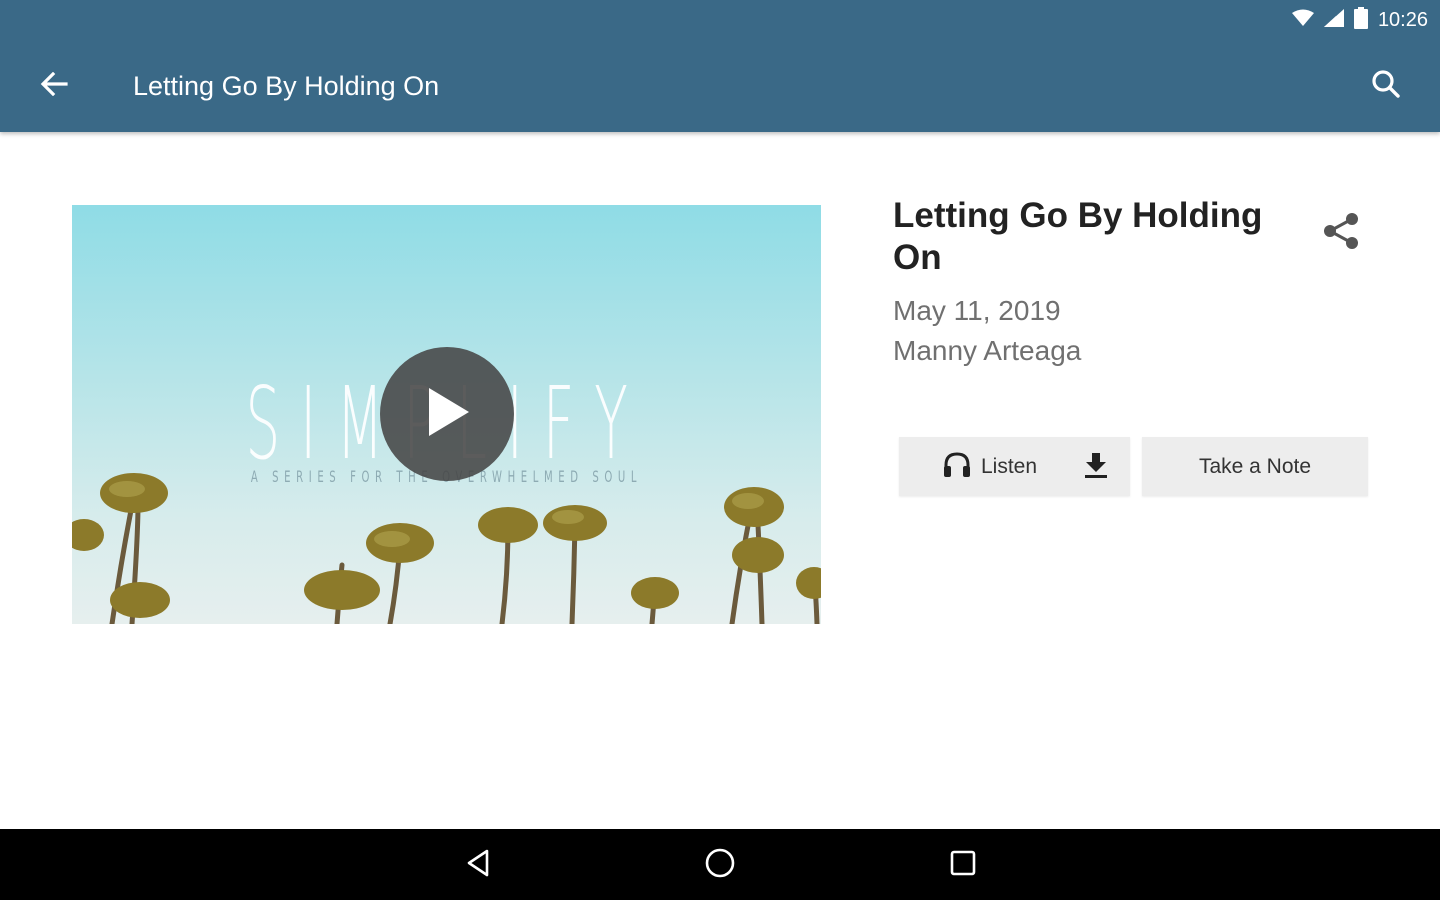 This screenshot has height=900, width=1440. I want to click on back-triangle-icon, so click(478, 865).